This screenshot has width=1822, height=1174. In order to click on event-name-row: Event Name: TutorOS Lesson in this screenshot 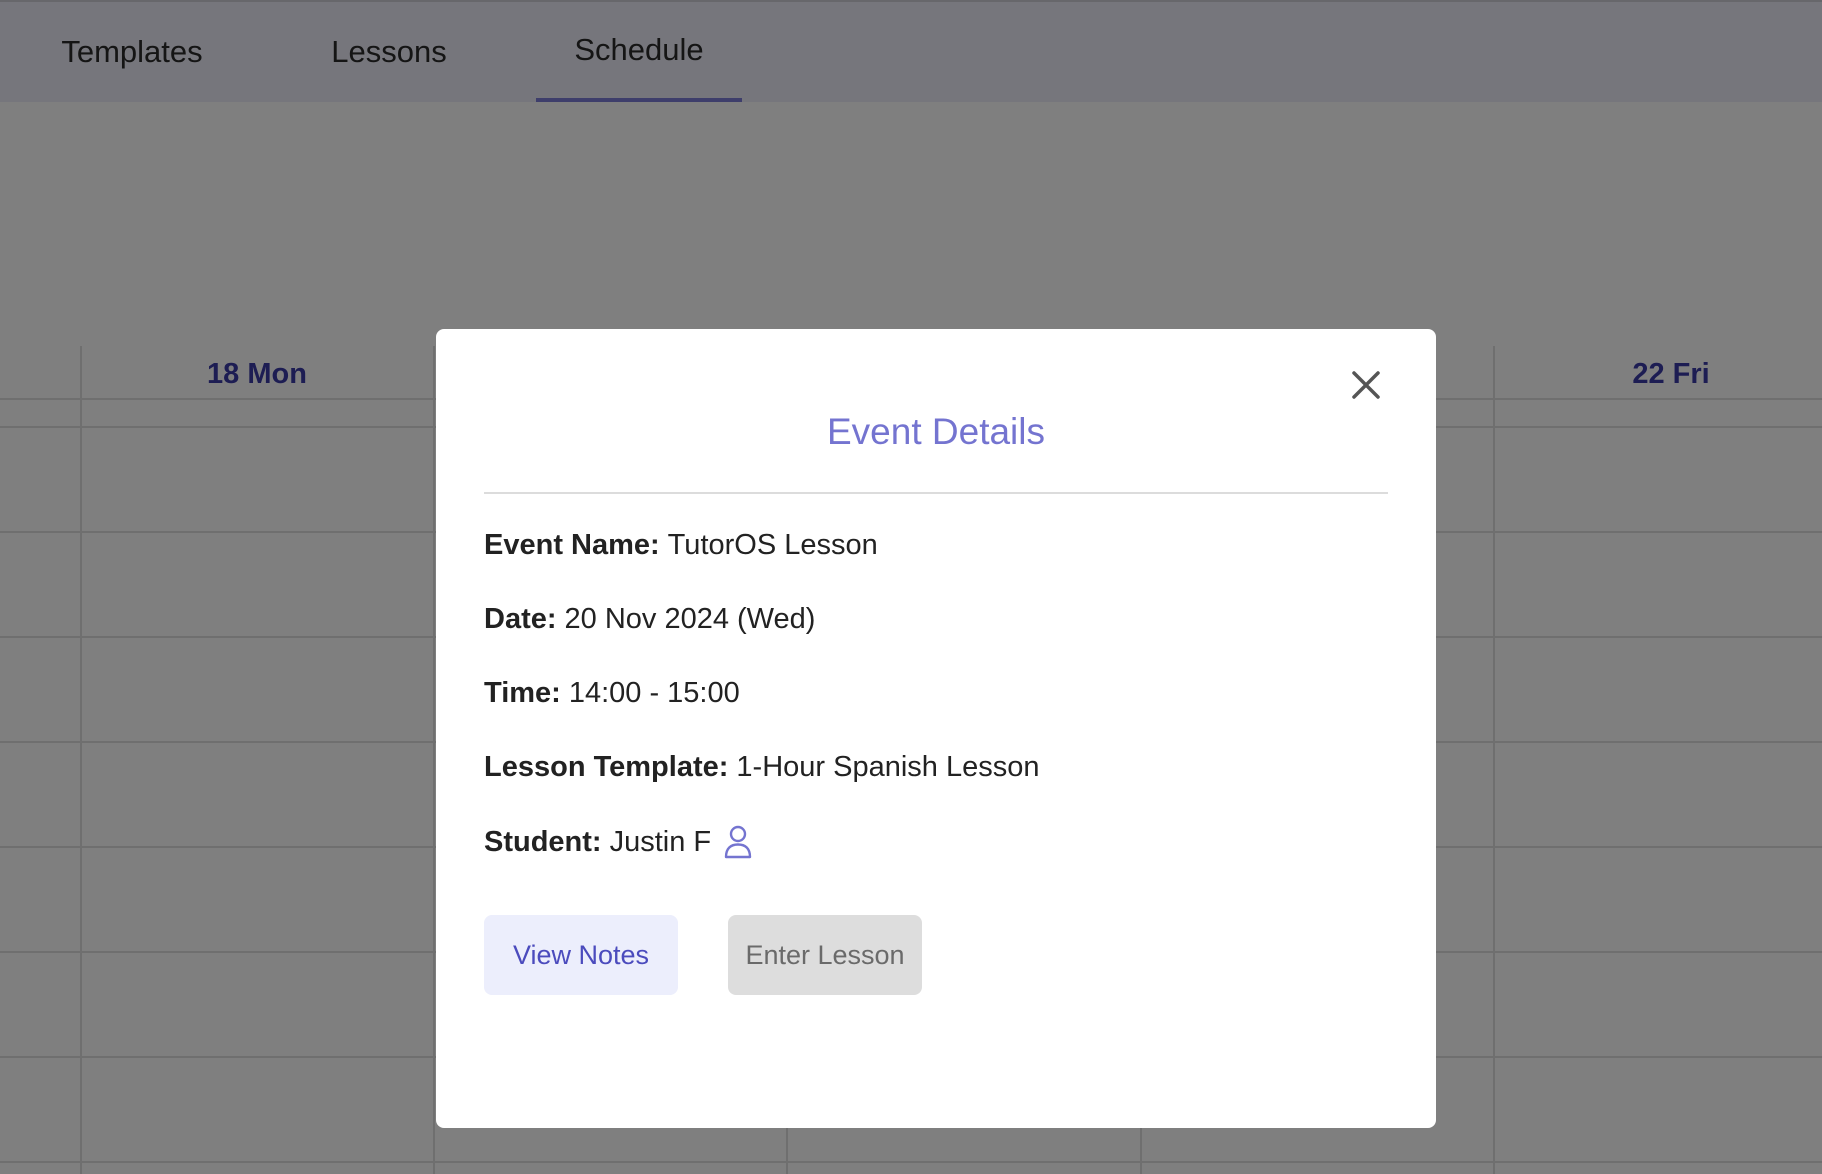, I will do `click(681, 545)`.